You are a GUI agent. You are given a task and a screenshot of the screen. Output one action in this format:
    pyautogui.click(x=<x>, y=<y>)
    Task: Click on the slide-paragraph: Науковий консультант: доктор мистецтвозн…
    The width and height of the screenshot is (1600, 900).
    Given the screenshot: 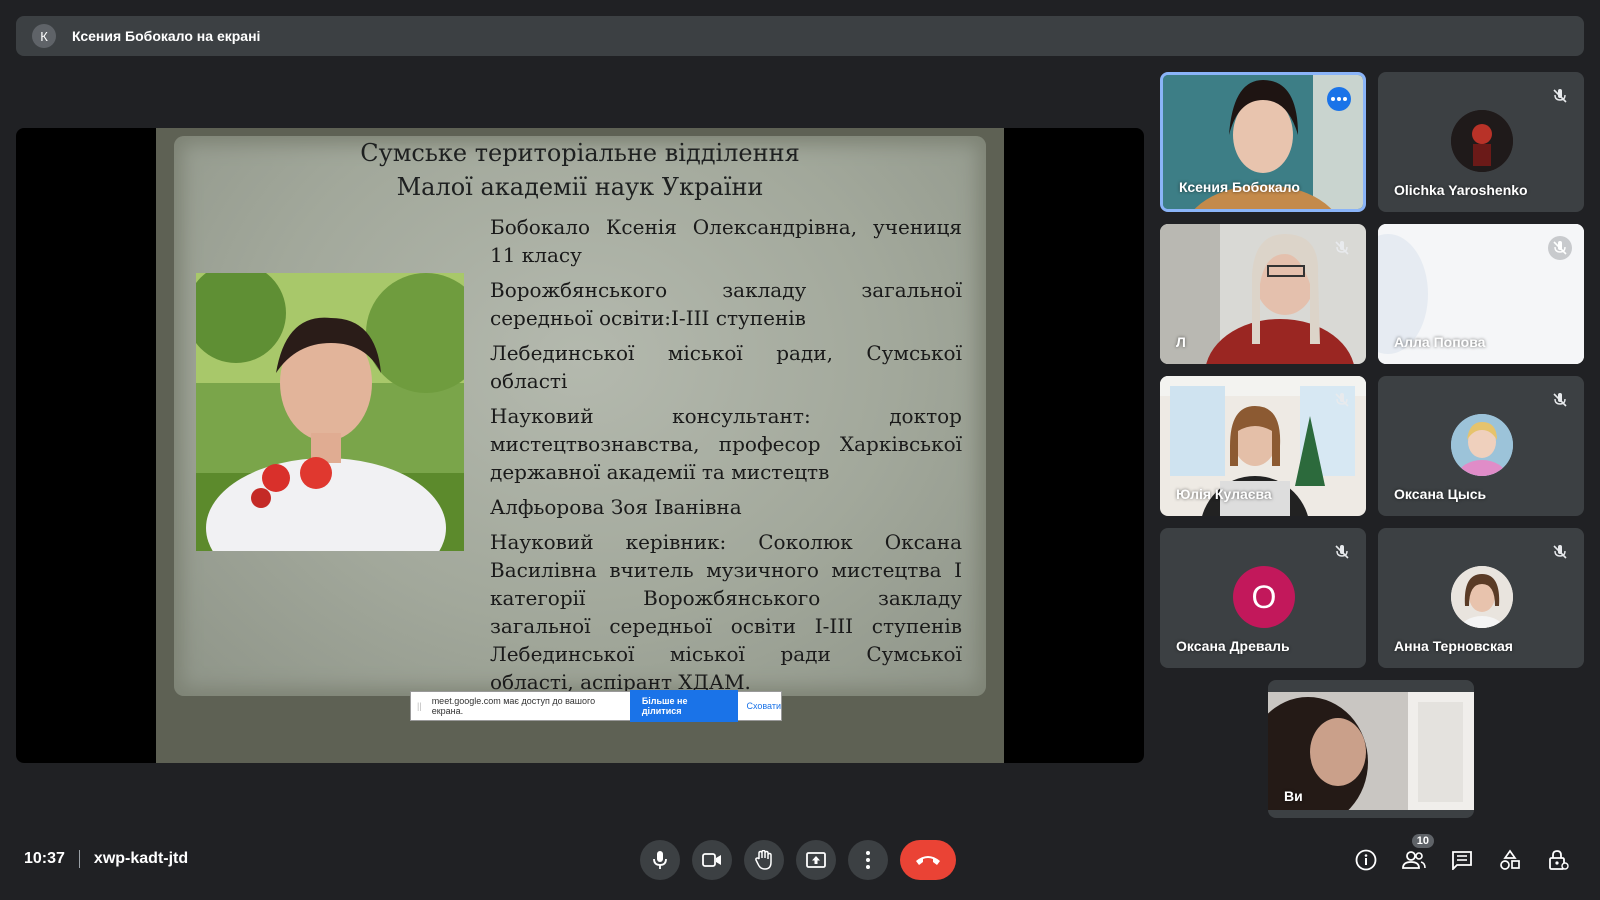 What is the action you would take?
    pyautogui.click(x=726, y=444)
    